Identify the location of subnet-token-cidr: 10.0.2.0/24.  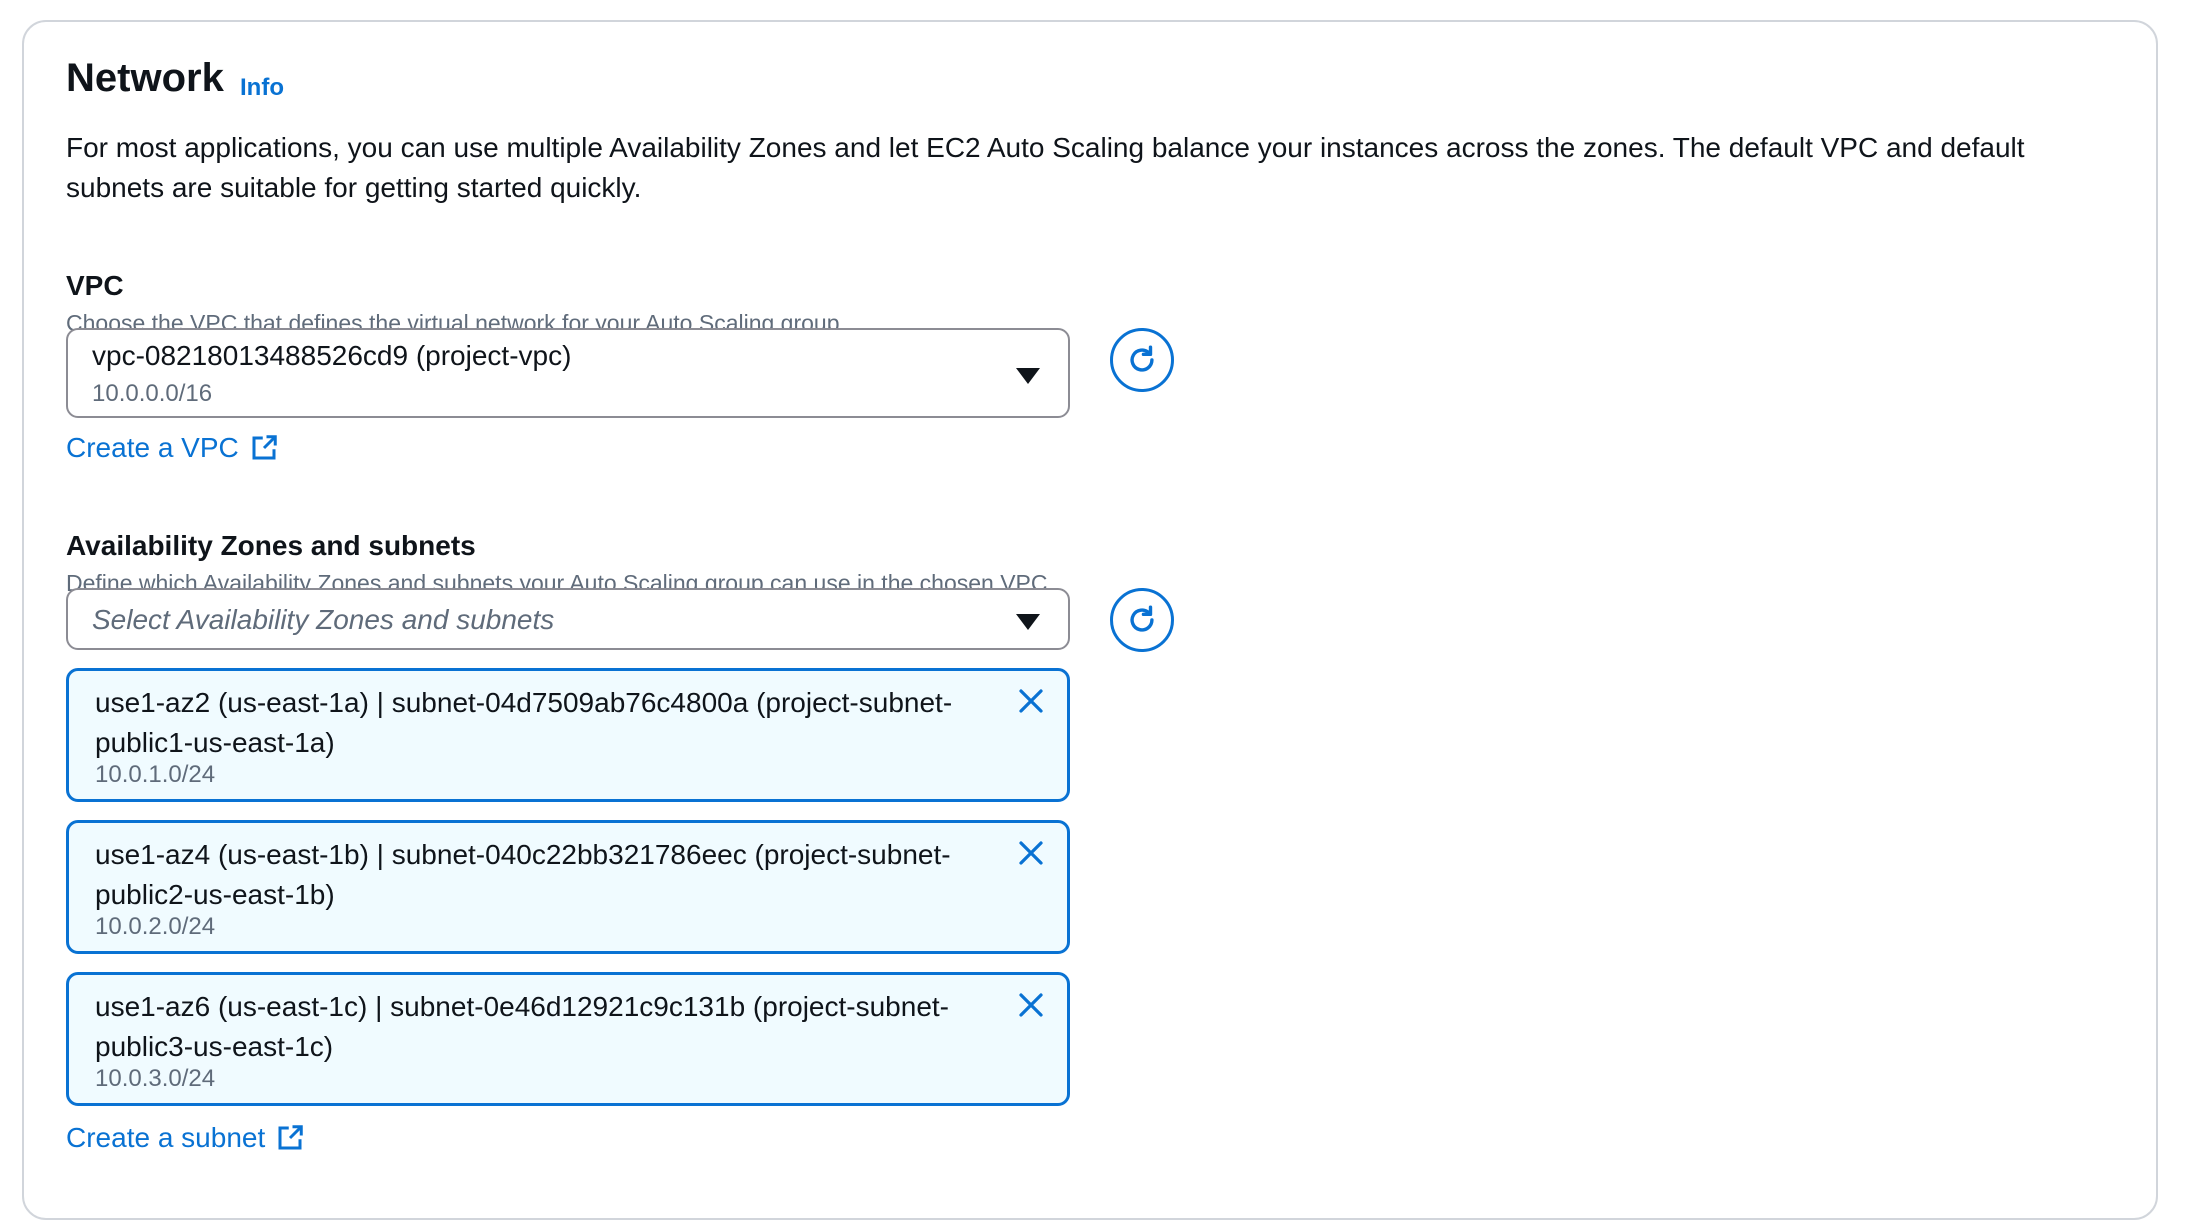
(155, 926).